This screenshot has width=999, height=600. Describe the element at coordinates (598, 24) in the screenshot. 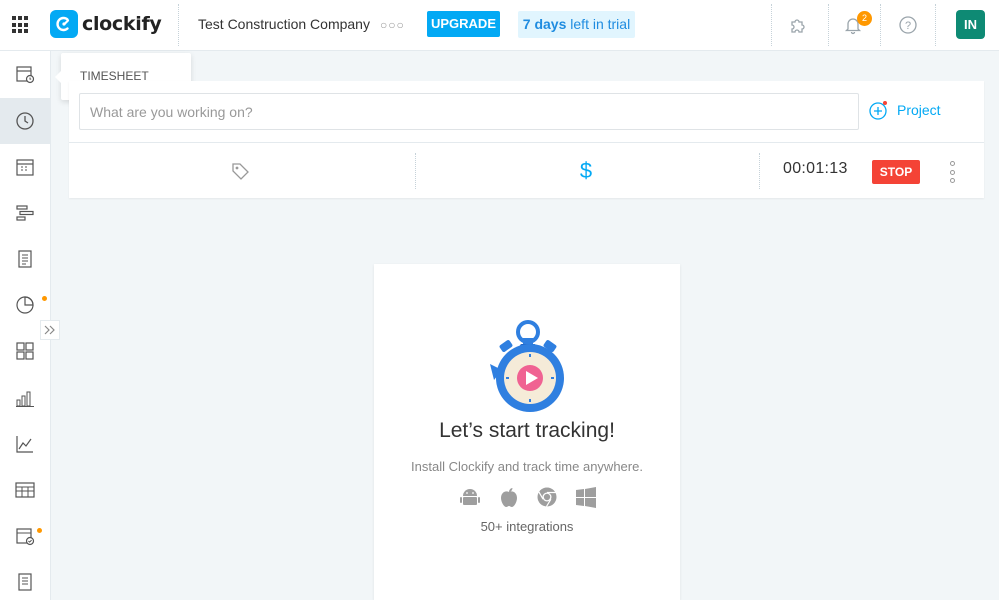

I see `trial-suffix: left in trial` at that location.